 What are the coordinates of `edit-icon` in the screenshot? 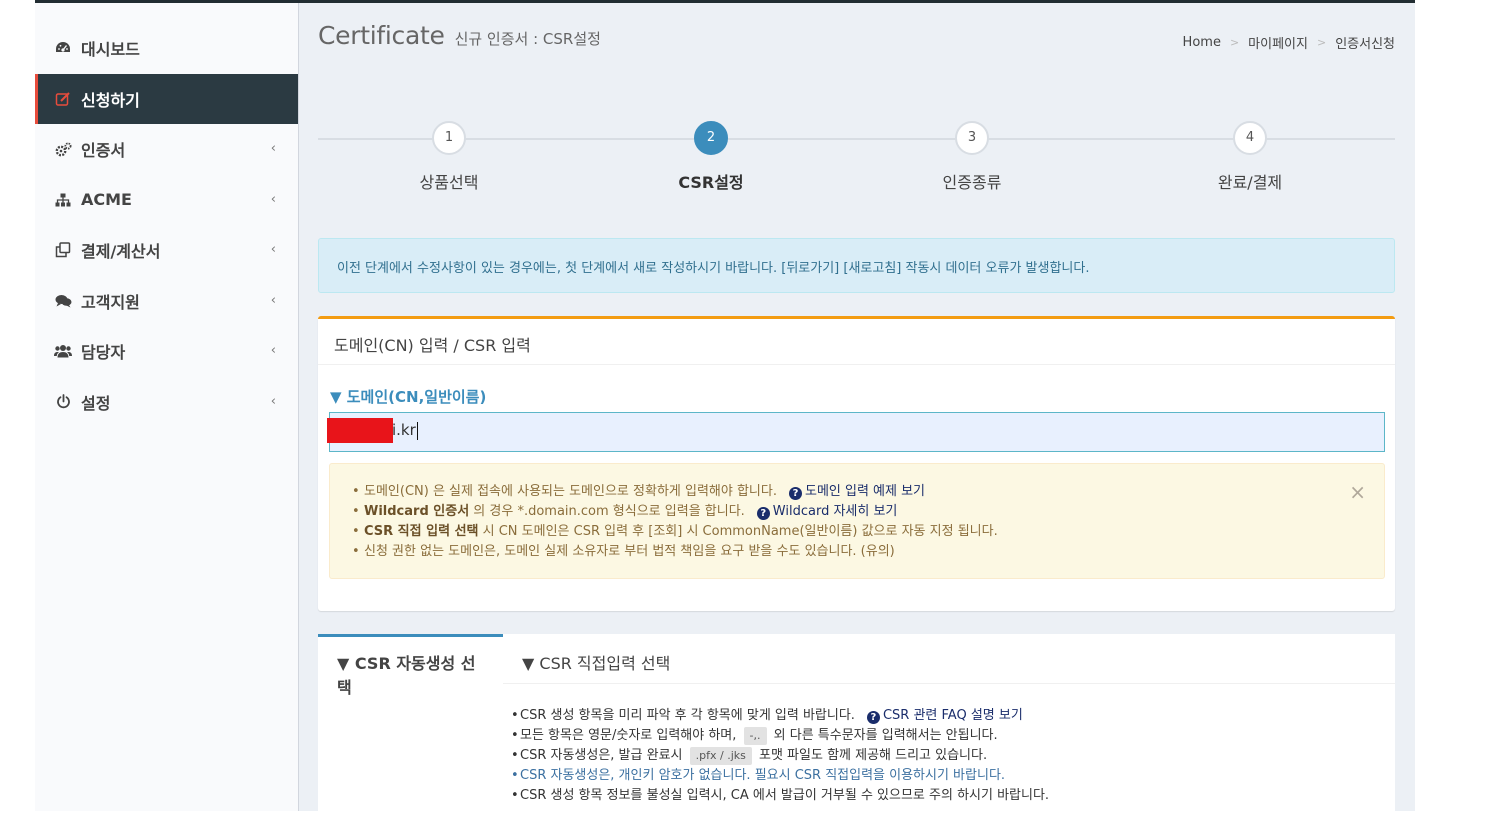 It's located at (63, 99).